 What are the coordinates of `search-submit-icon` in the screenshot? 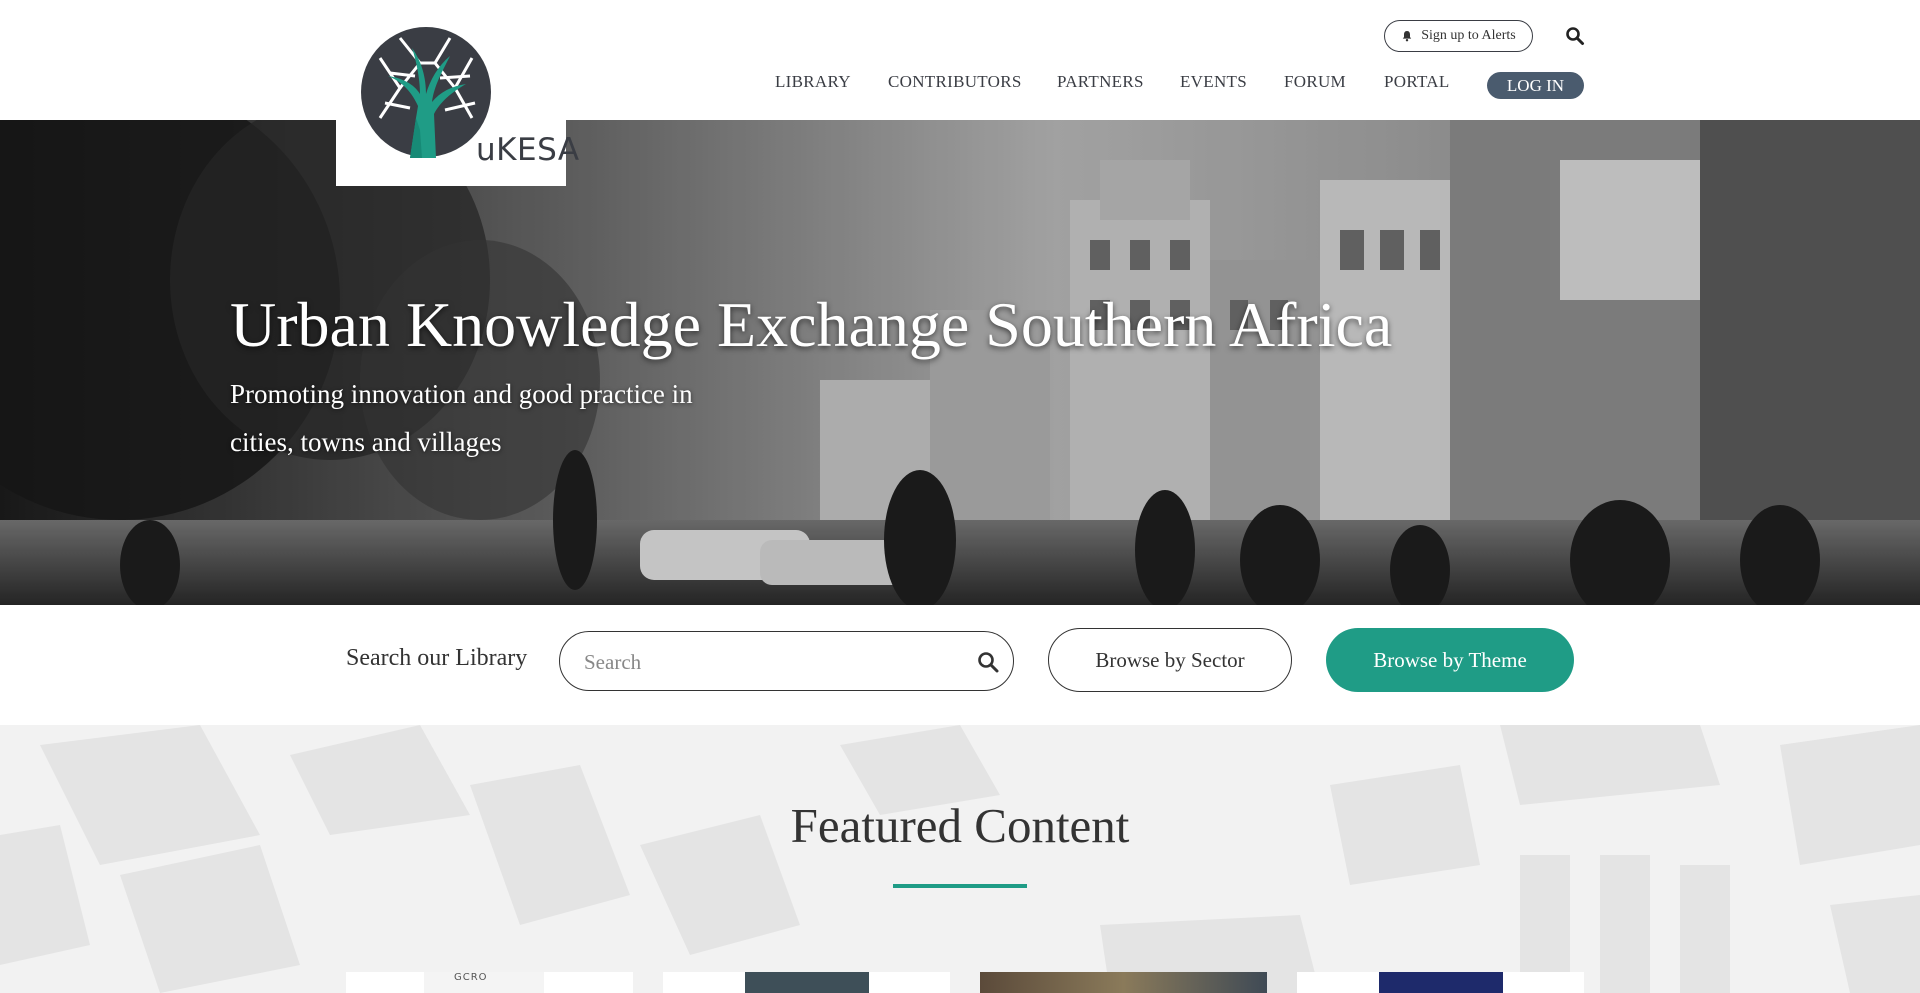 It's located at (988, 662).